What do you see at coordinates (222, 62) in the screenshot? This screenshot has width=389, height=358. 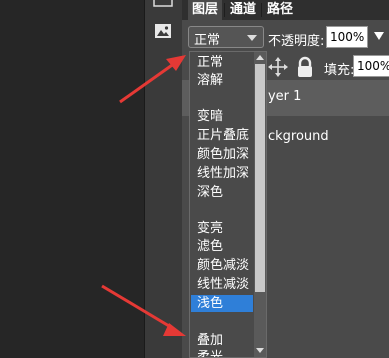 I see `dropdown-item: 正常` at bounding box center [222, 62].